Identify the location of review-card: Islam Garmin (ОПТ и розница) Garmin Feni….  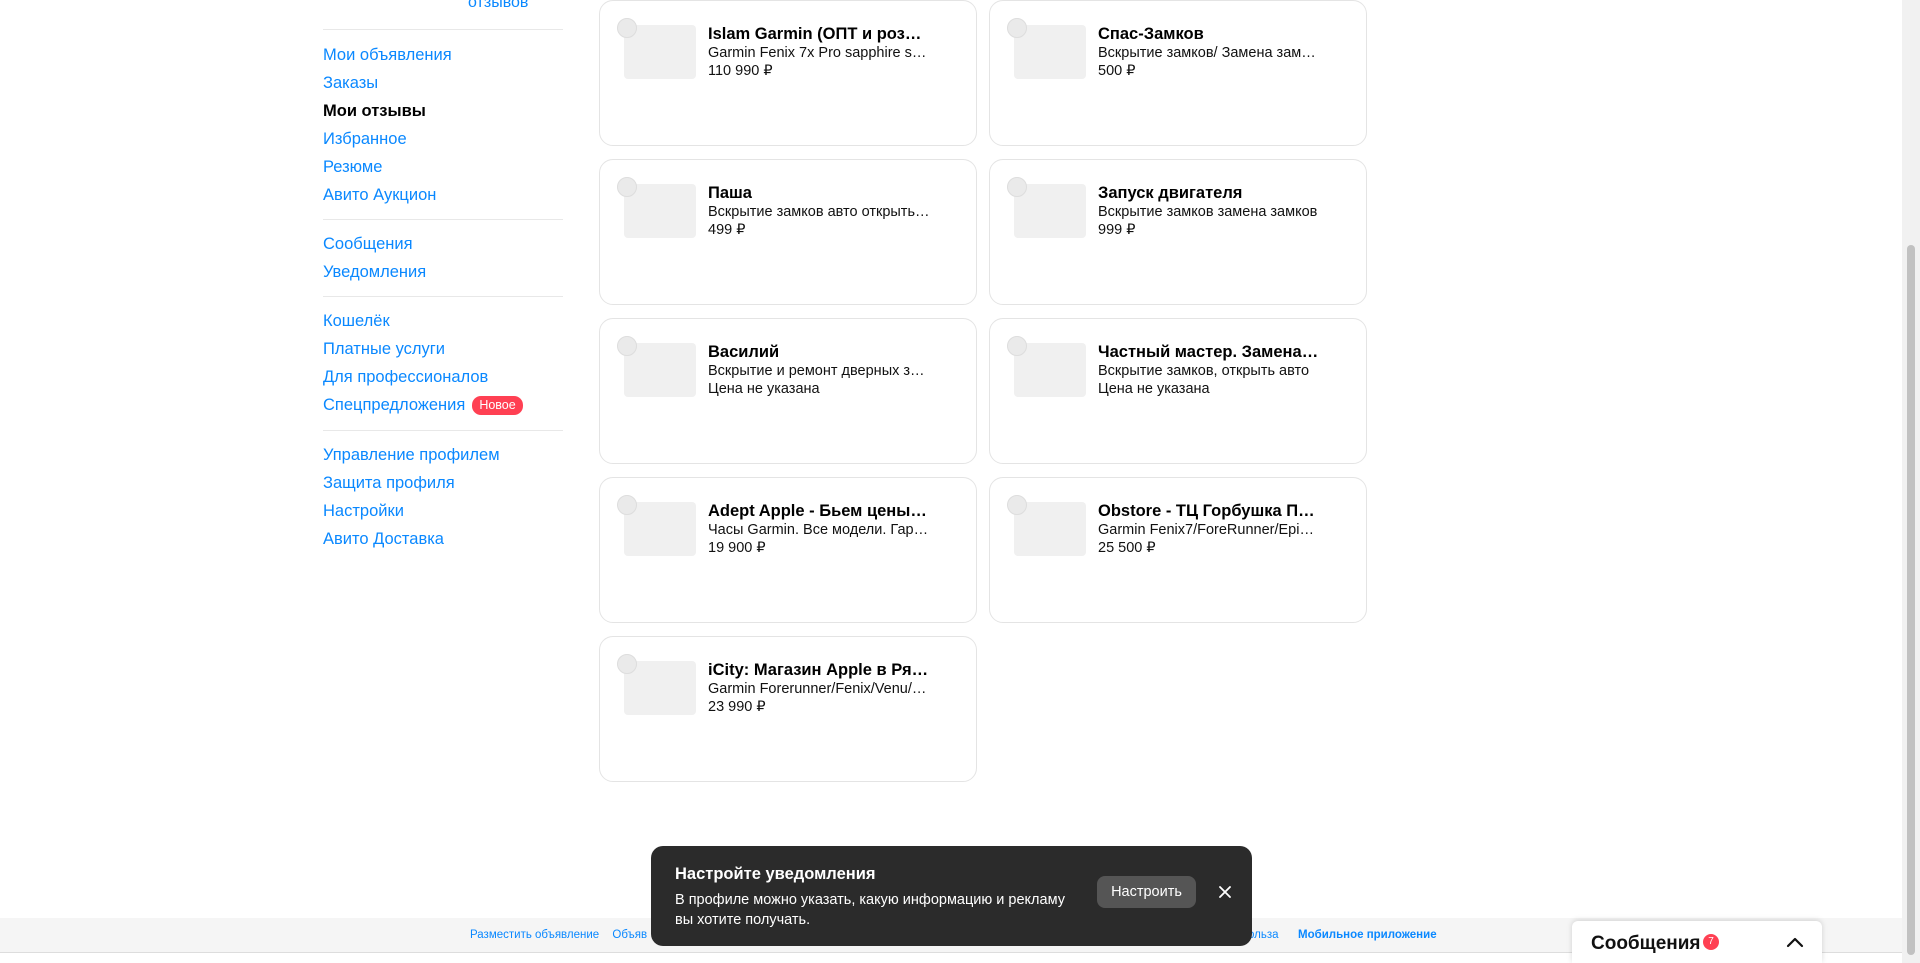
(788, 73).